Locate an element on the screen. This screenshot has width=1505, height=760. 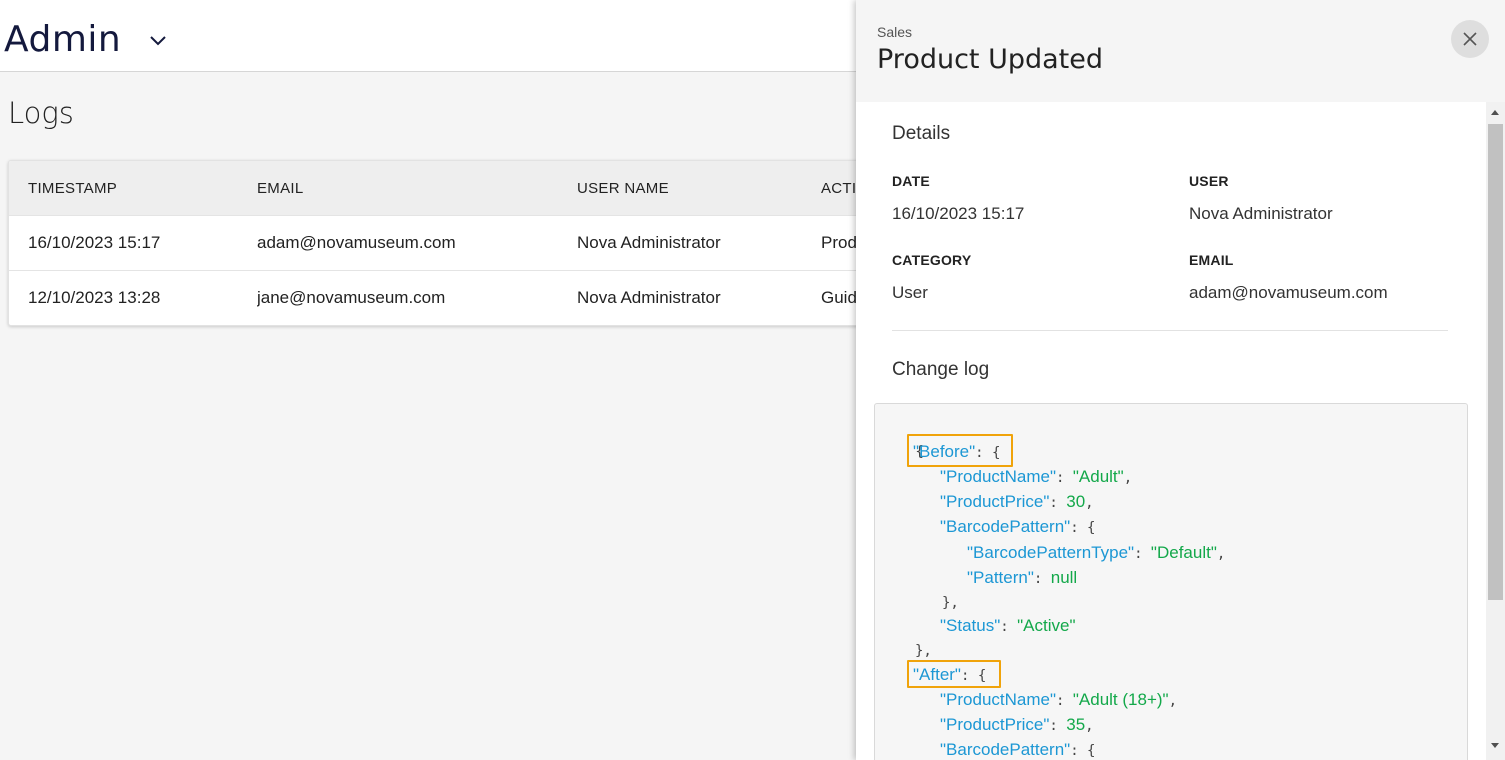
json-value: "Default" is located at coordinates (1183, 552).